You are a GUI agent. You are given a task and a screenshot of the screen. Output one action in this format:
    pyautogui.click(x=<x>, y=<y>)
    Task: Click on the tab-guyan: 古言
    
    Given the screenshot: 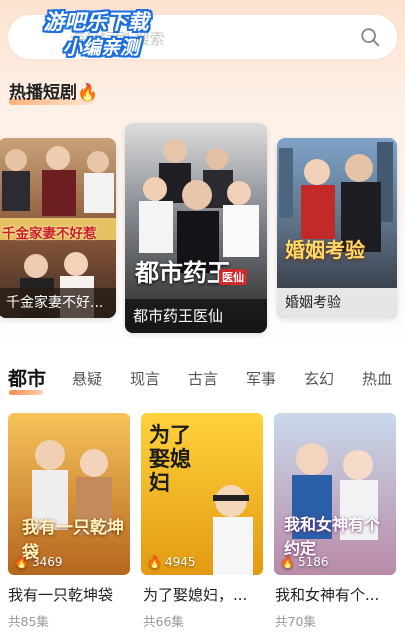 What is the action you would take?
    pyautogui.click(x=203, y=378)
    